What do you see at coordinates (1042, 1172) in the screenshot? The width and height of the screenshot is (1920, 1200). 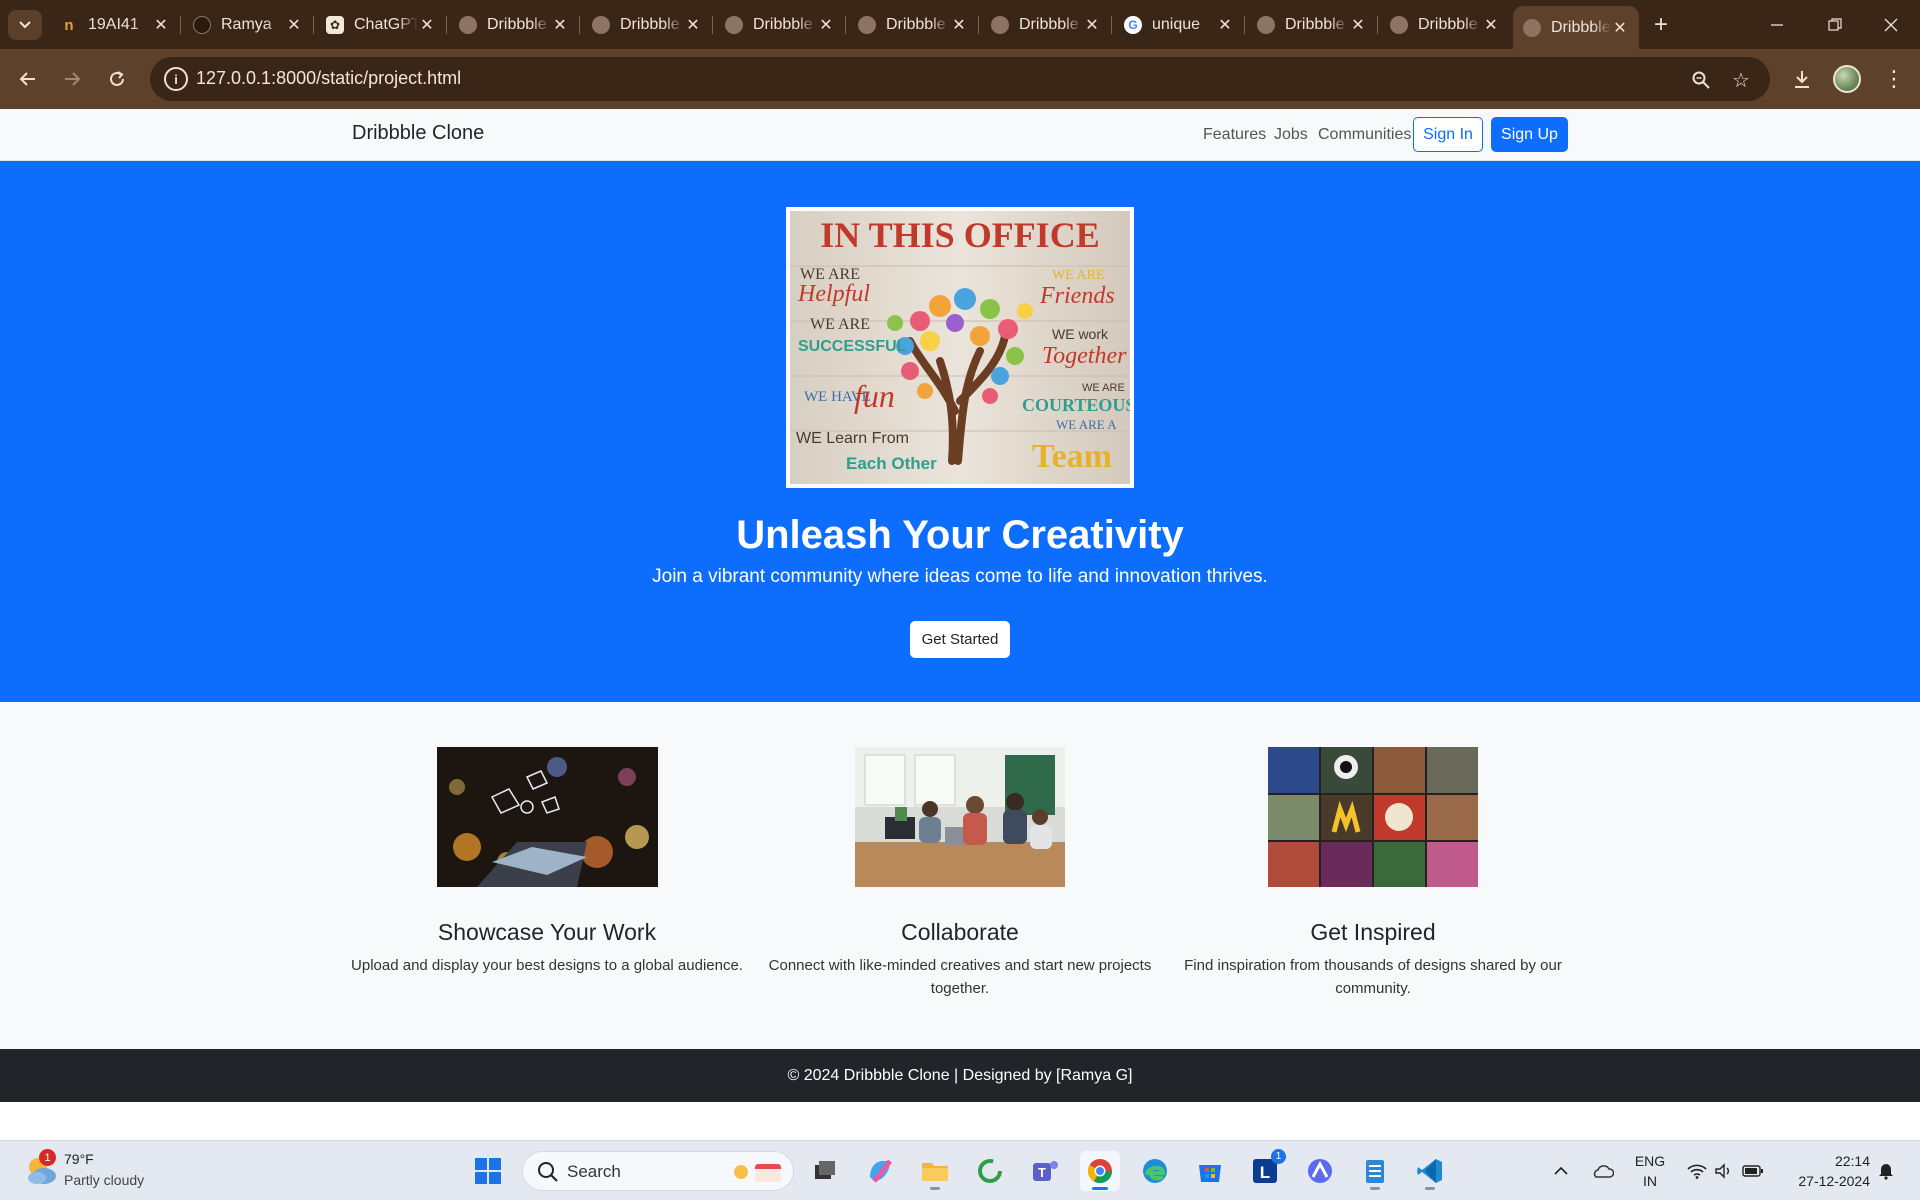 I see `svg-text: T` at bounding box center [1042, 1172].